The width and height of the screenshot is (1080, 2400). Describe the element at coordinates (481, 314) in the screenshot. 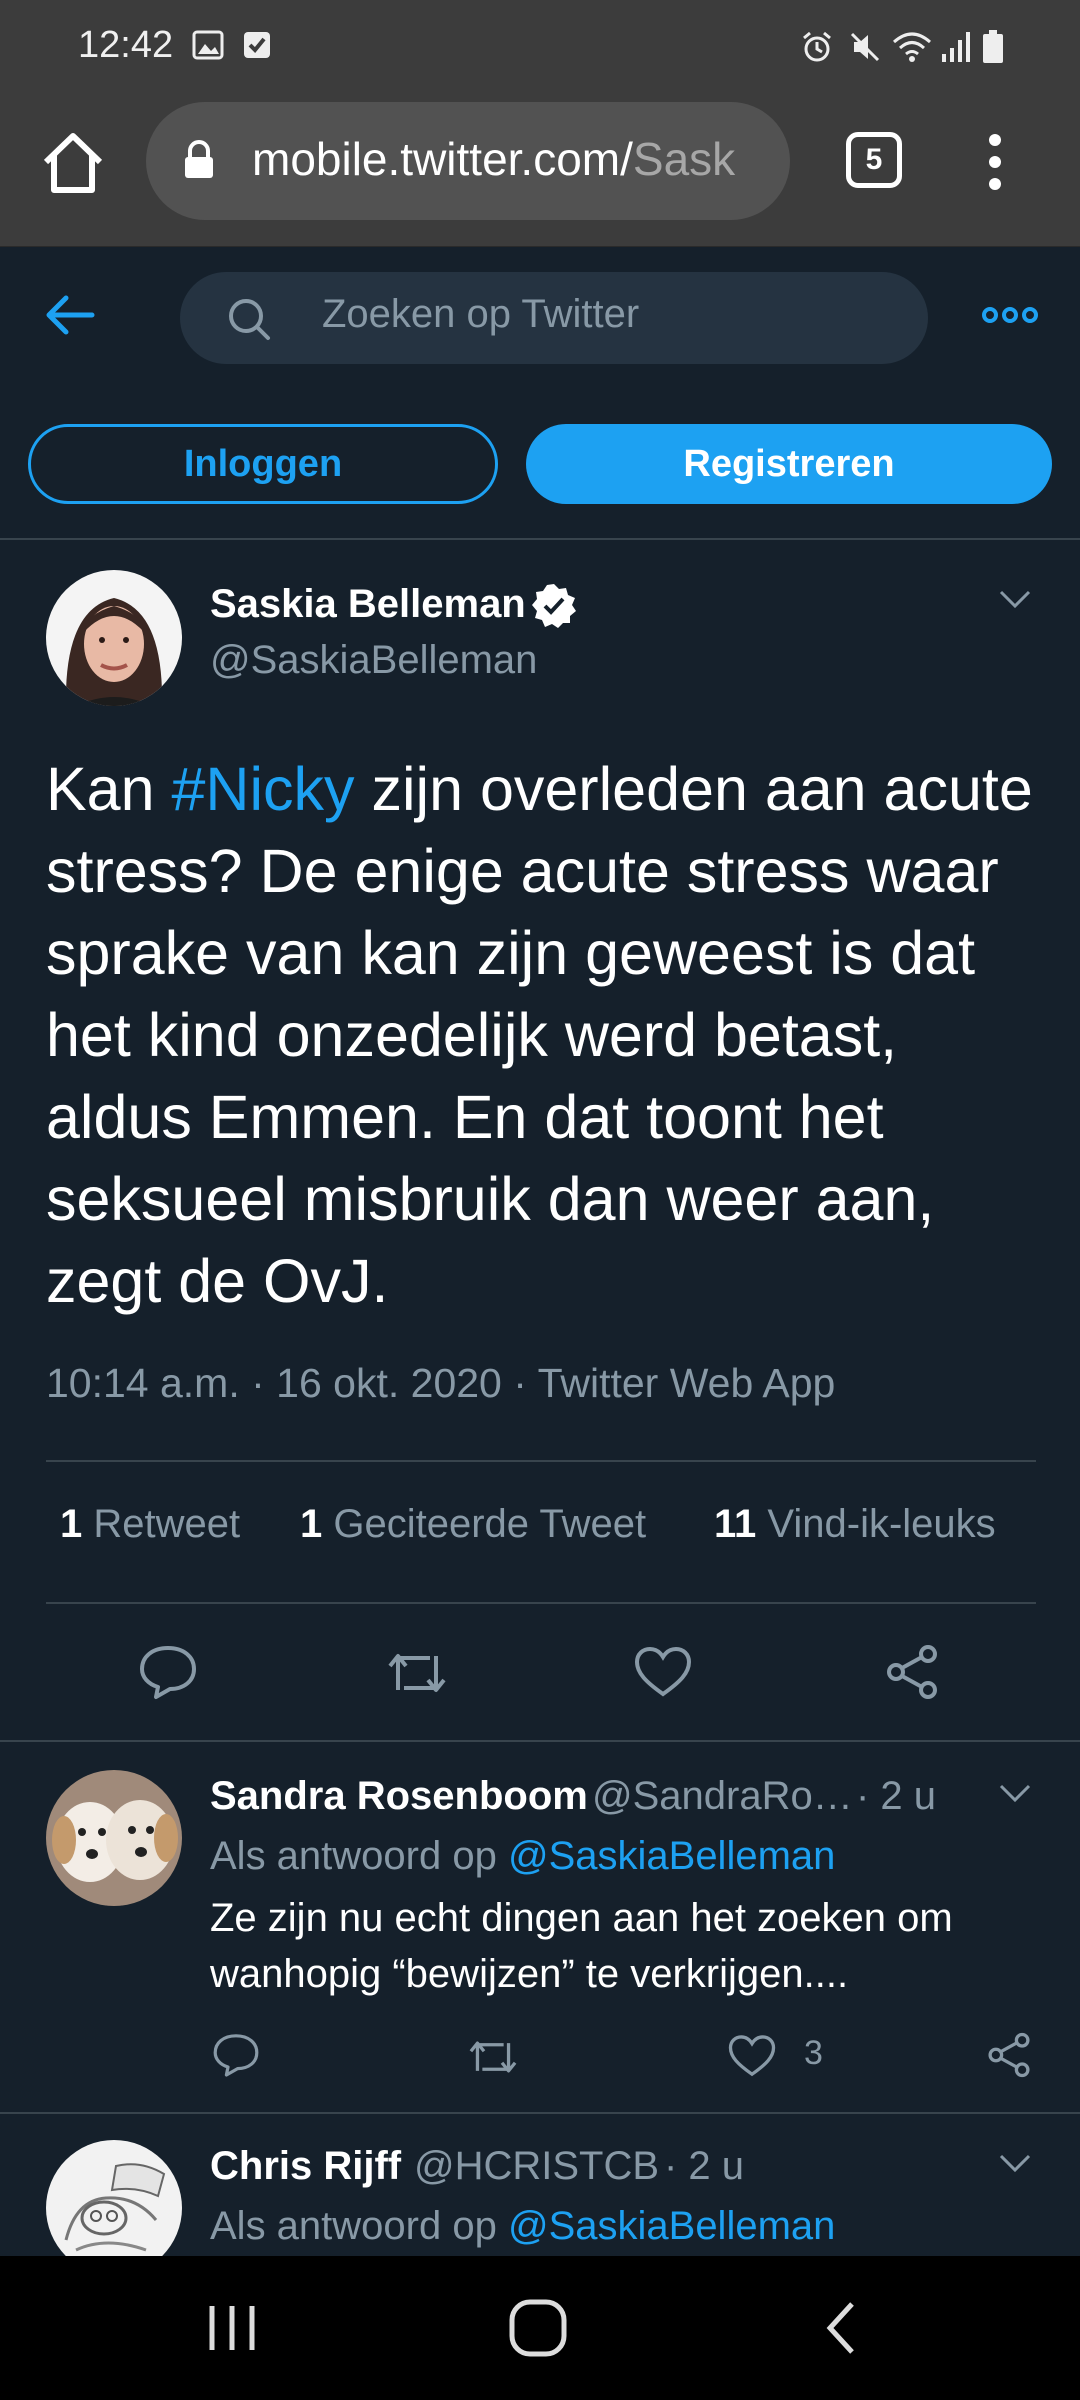

I see `search-placeholder: Zoeken op Twitter` at that location.